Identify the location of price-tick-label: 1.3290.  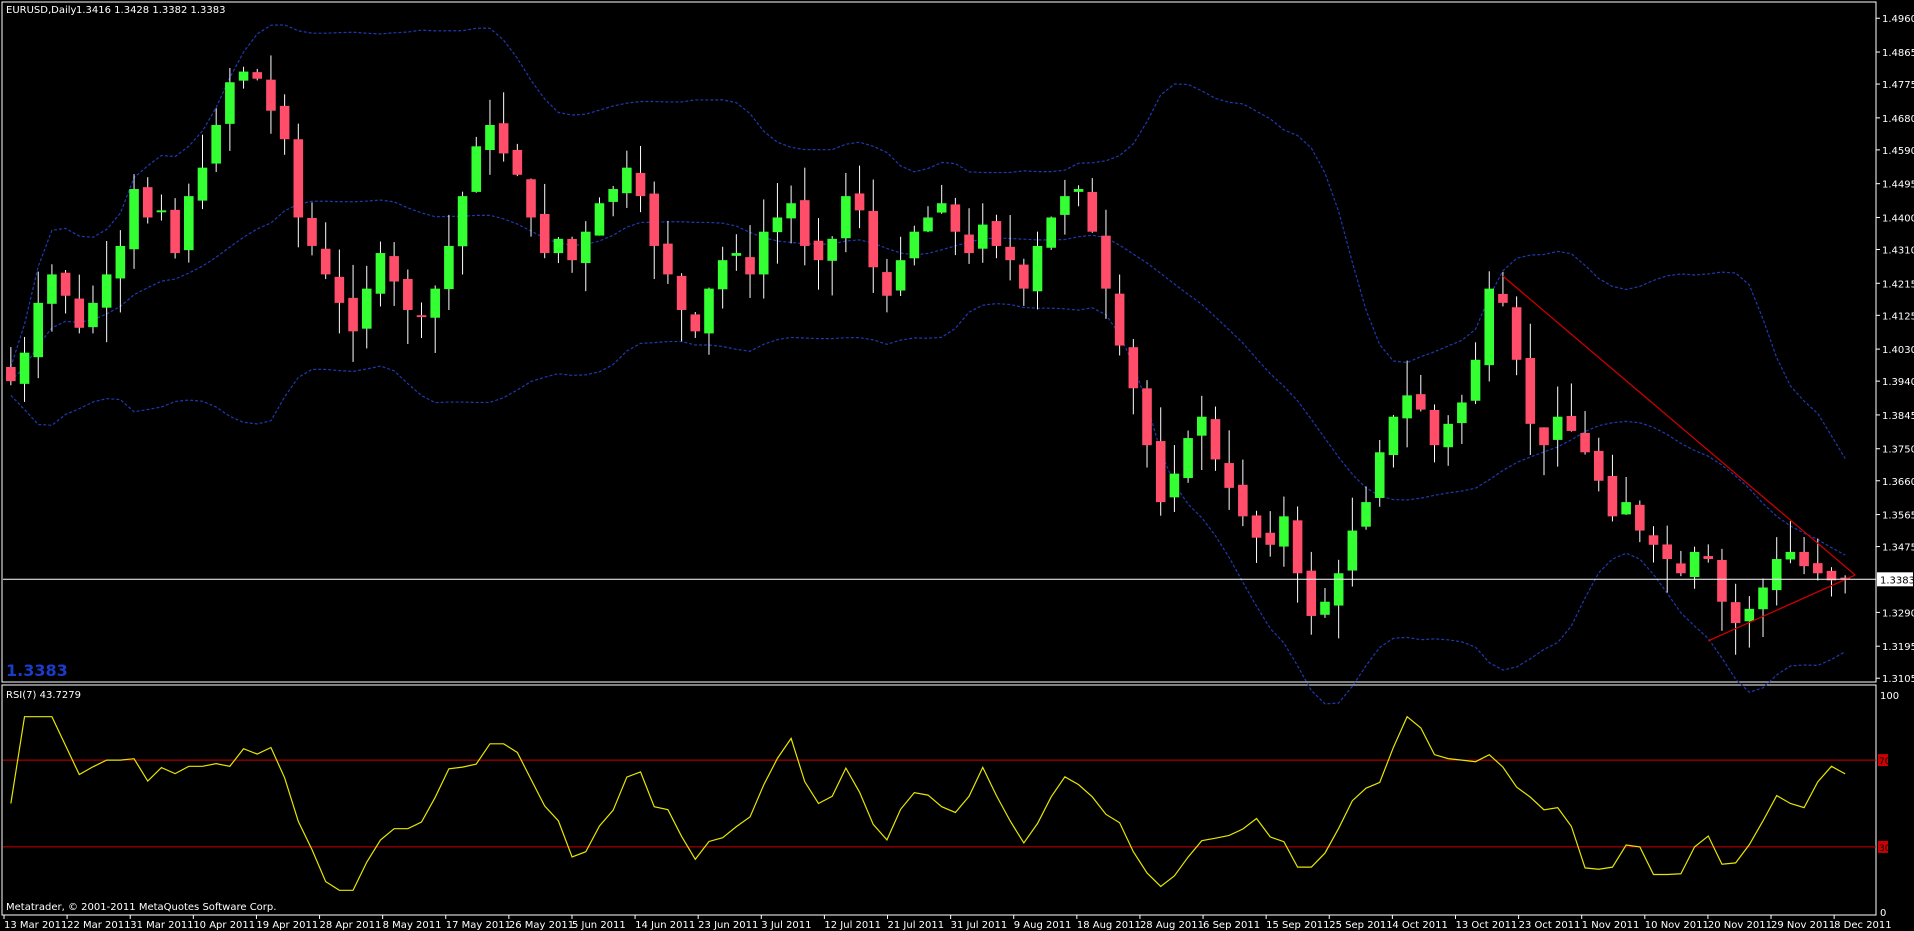
(1898, 613).